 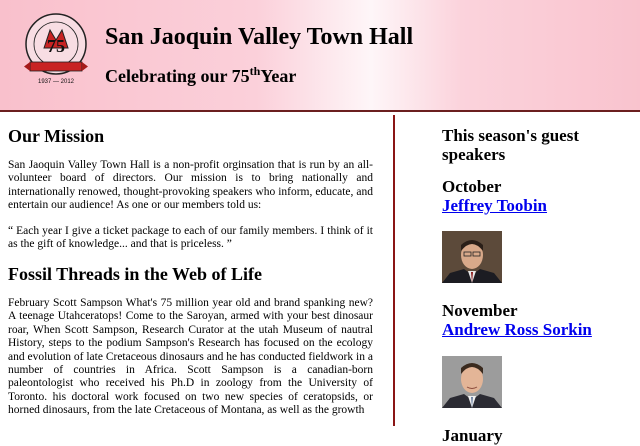 What do you see at coordinates (480, 311) in the screenshot?
I see `speaker-month-november: November` at bounding box center [480, 311].